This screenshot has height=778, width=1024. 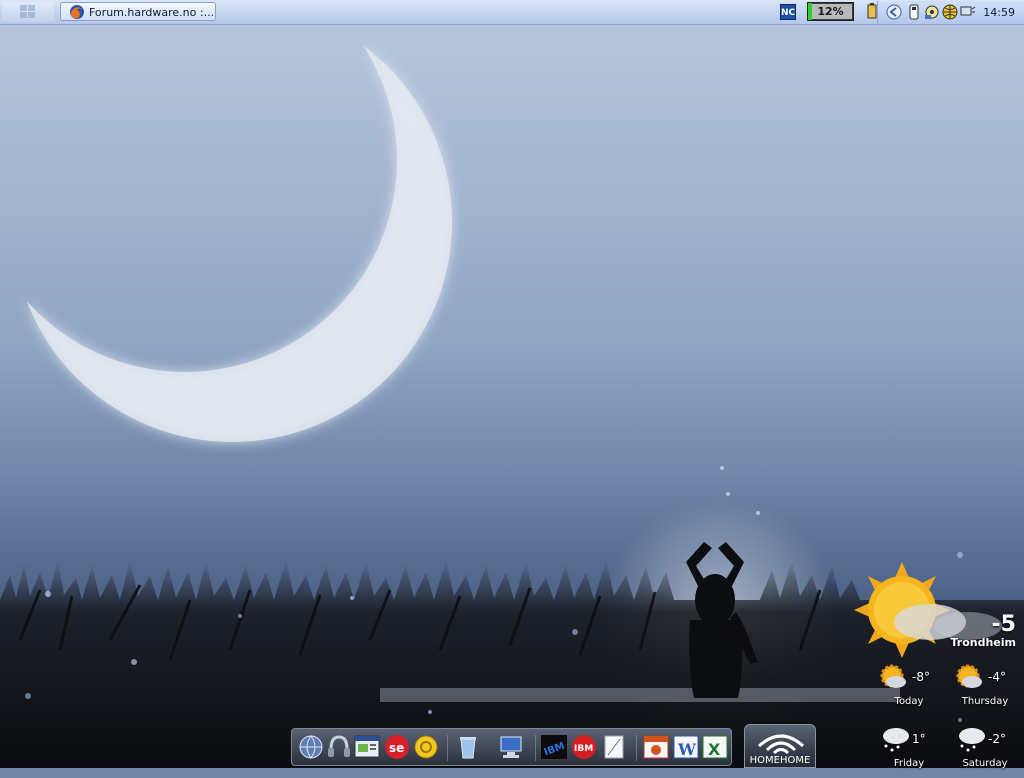 What do you see at coordinates (367, 747) in the screenshot?
I see `browser-window-icon` at bounding box center [367, 747].